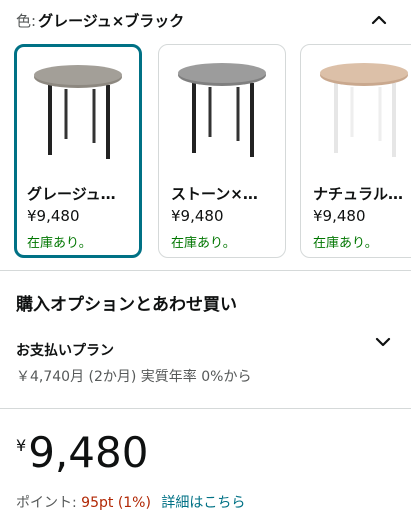 This screenshot has height=512, width=411. What do you see at coordinates (21, 445) in the screenshot?
I see `price-currency-symbol: ¥` at bounding box center [21, 445].